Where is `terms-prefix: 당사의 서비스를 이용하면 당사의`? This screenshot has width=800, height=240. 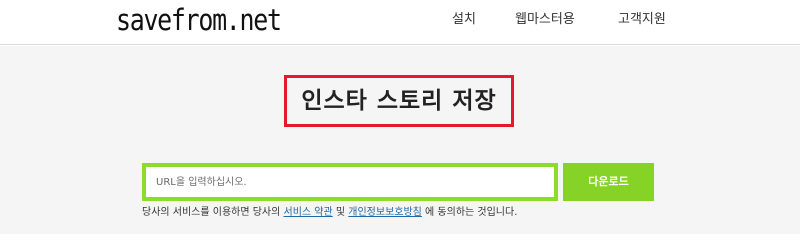 terms-prefix: 당사의 서비스를 이용하면 당사의 is located at coordinates (213, 212).